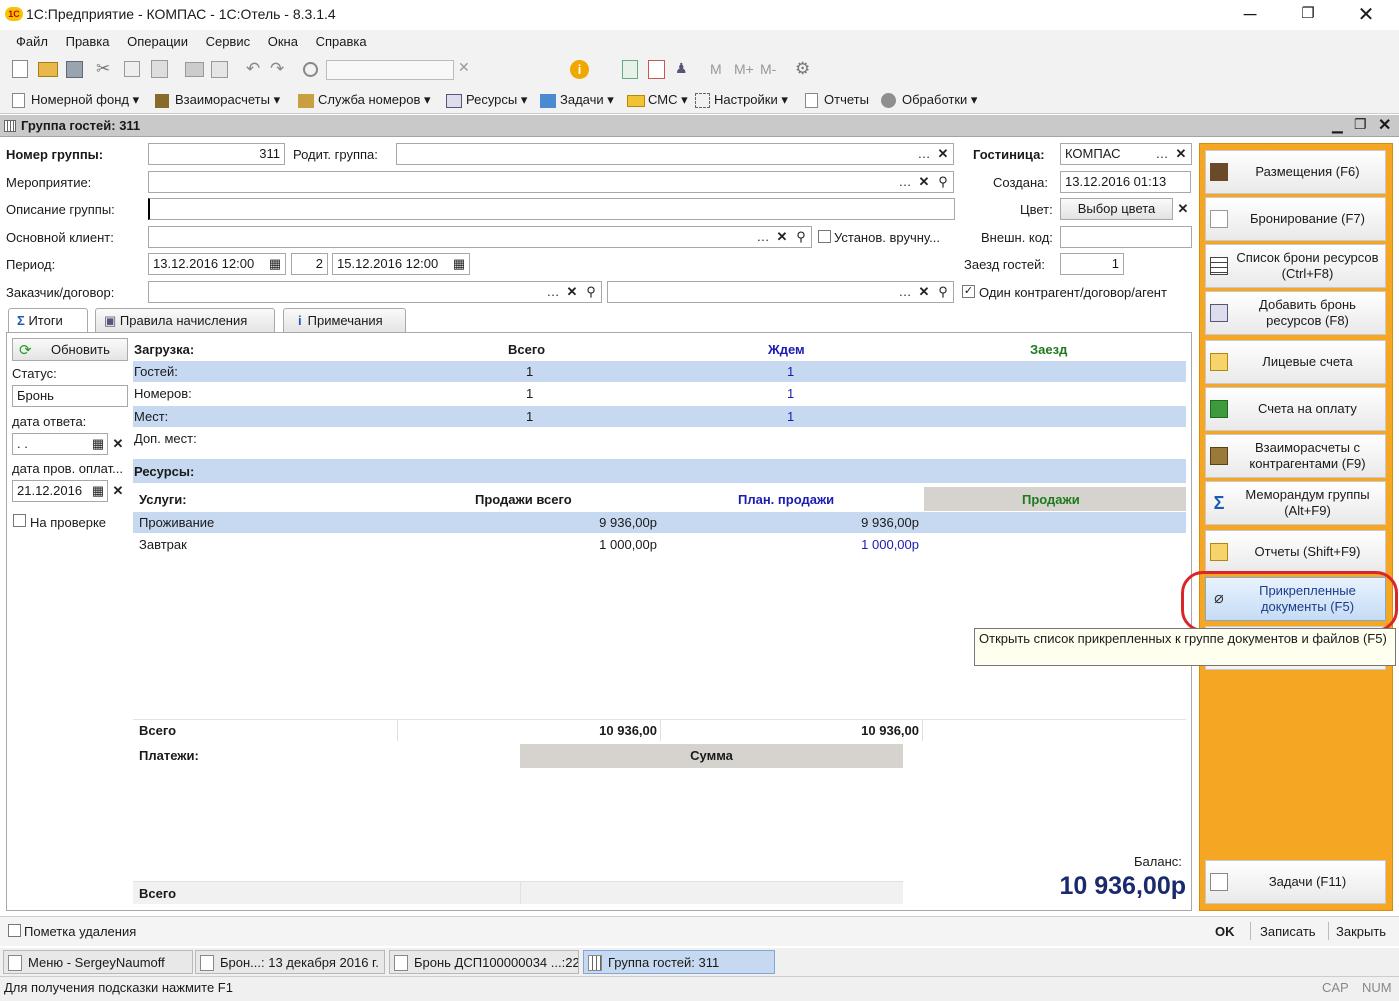  I want to click on menu-service: Сервис, so click(228, 41).